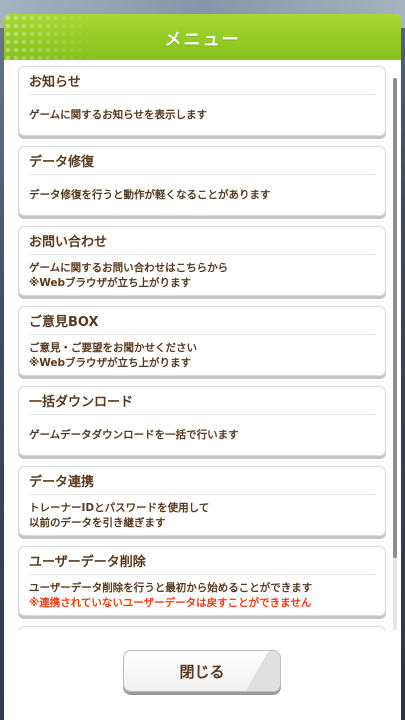 The height and width of the screenshot is (720, 405). I want to click on description-line: ゲームに関するお問い合わせはこちらから, so click(129, 268).